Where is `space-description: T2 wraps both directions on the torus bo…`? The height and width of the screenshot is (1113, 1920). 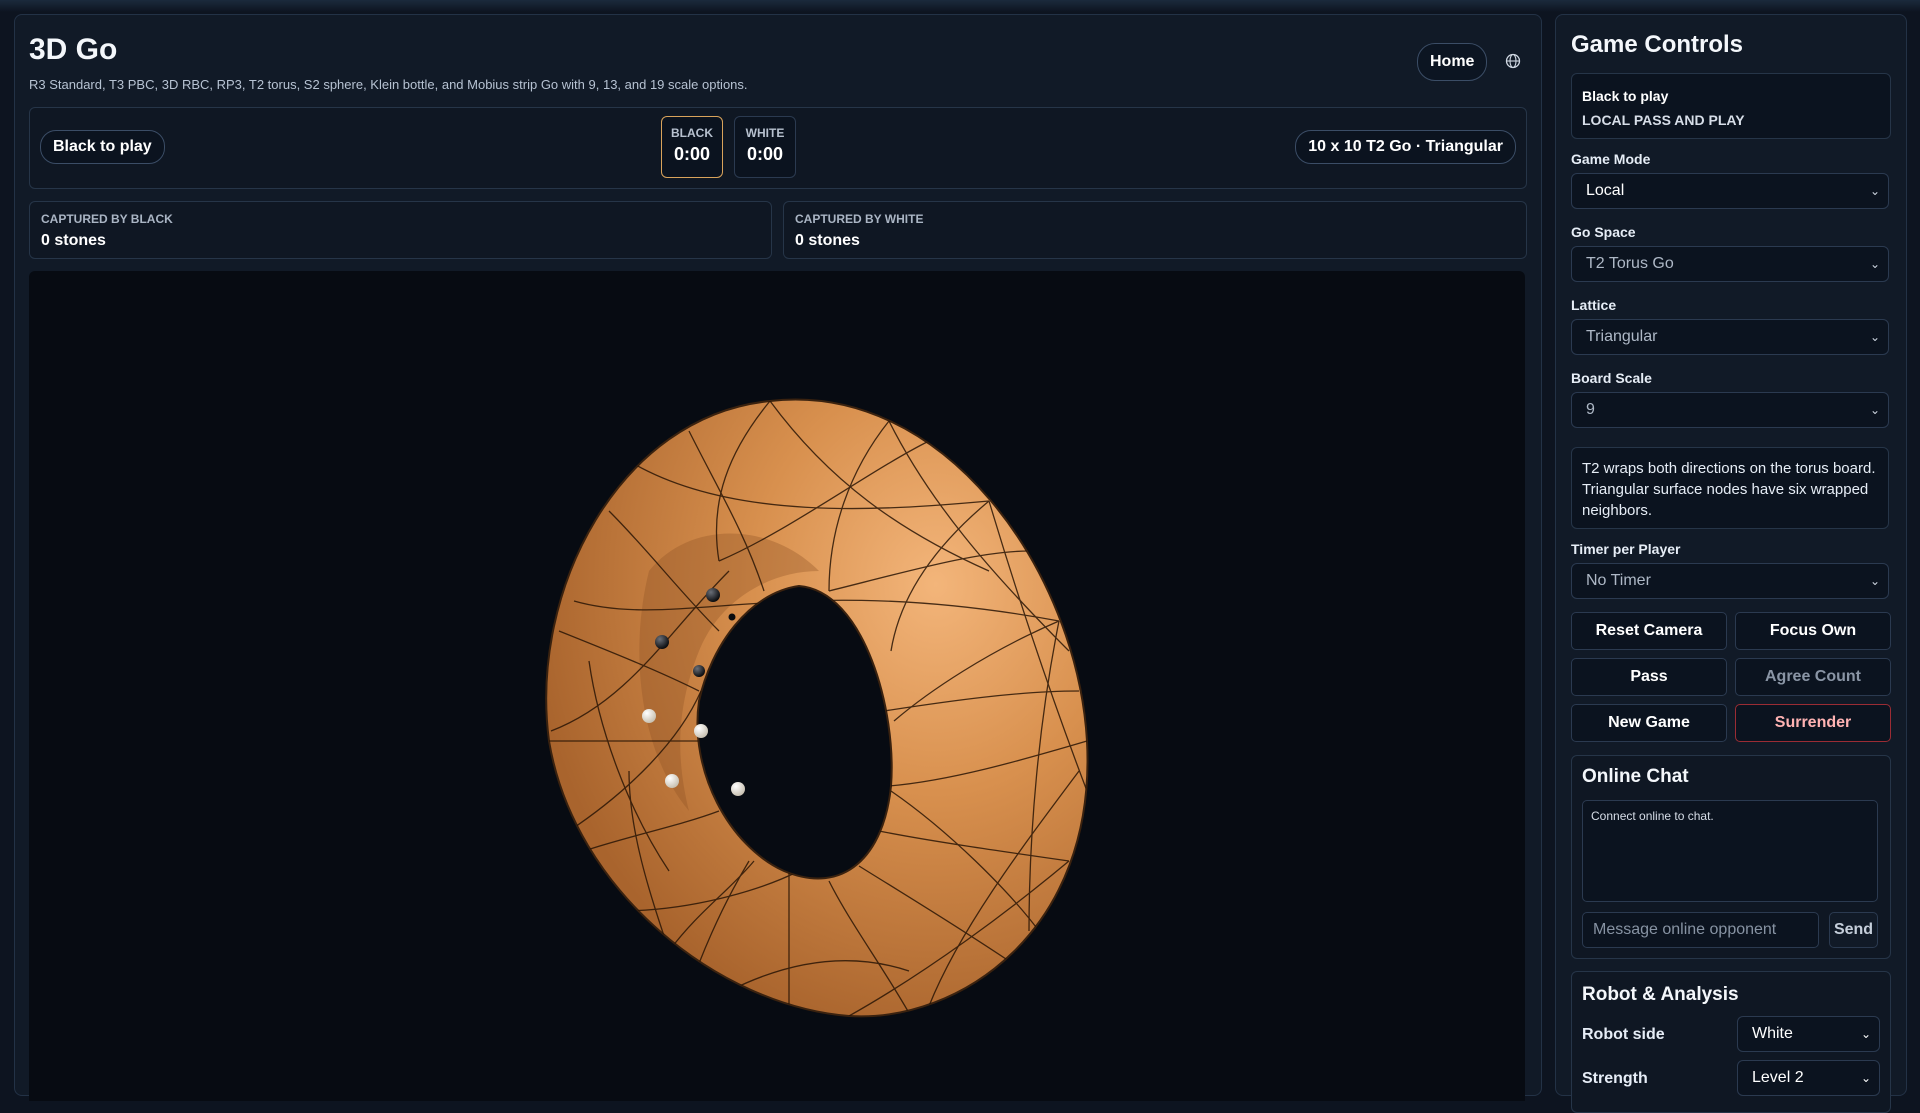
space-description: T2 wraps both directions on the torus bo… is located at coordinates (1730, 488).